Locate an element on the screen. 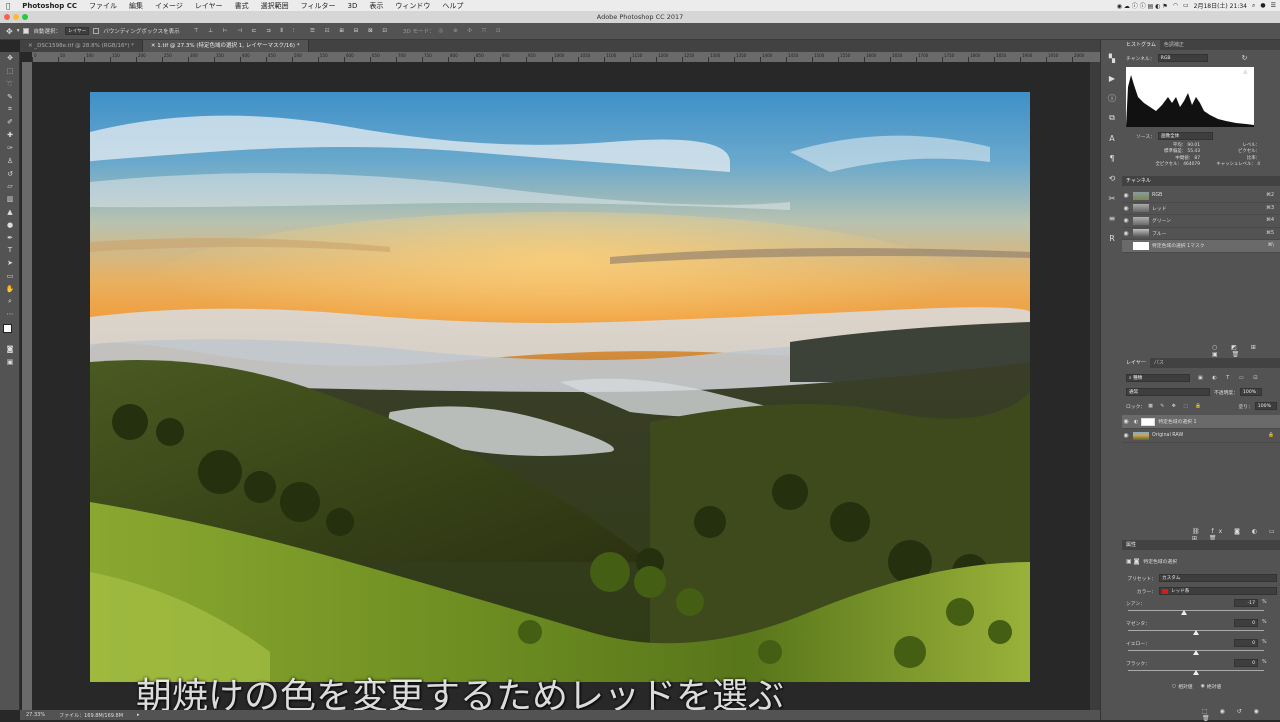 This screenshot has height=722, width=1280. channel-row-mask: 特定色域の選択 1マスク ⌘\ is located at coordinates (1201, 246).